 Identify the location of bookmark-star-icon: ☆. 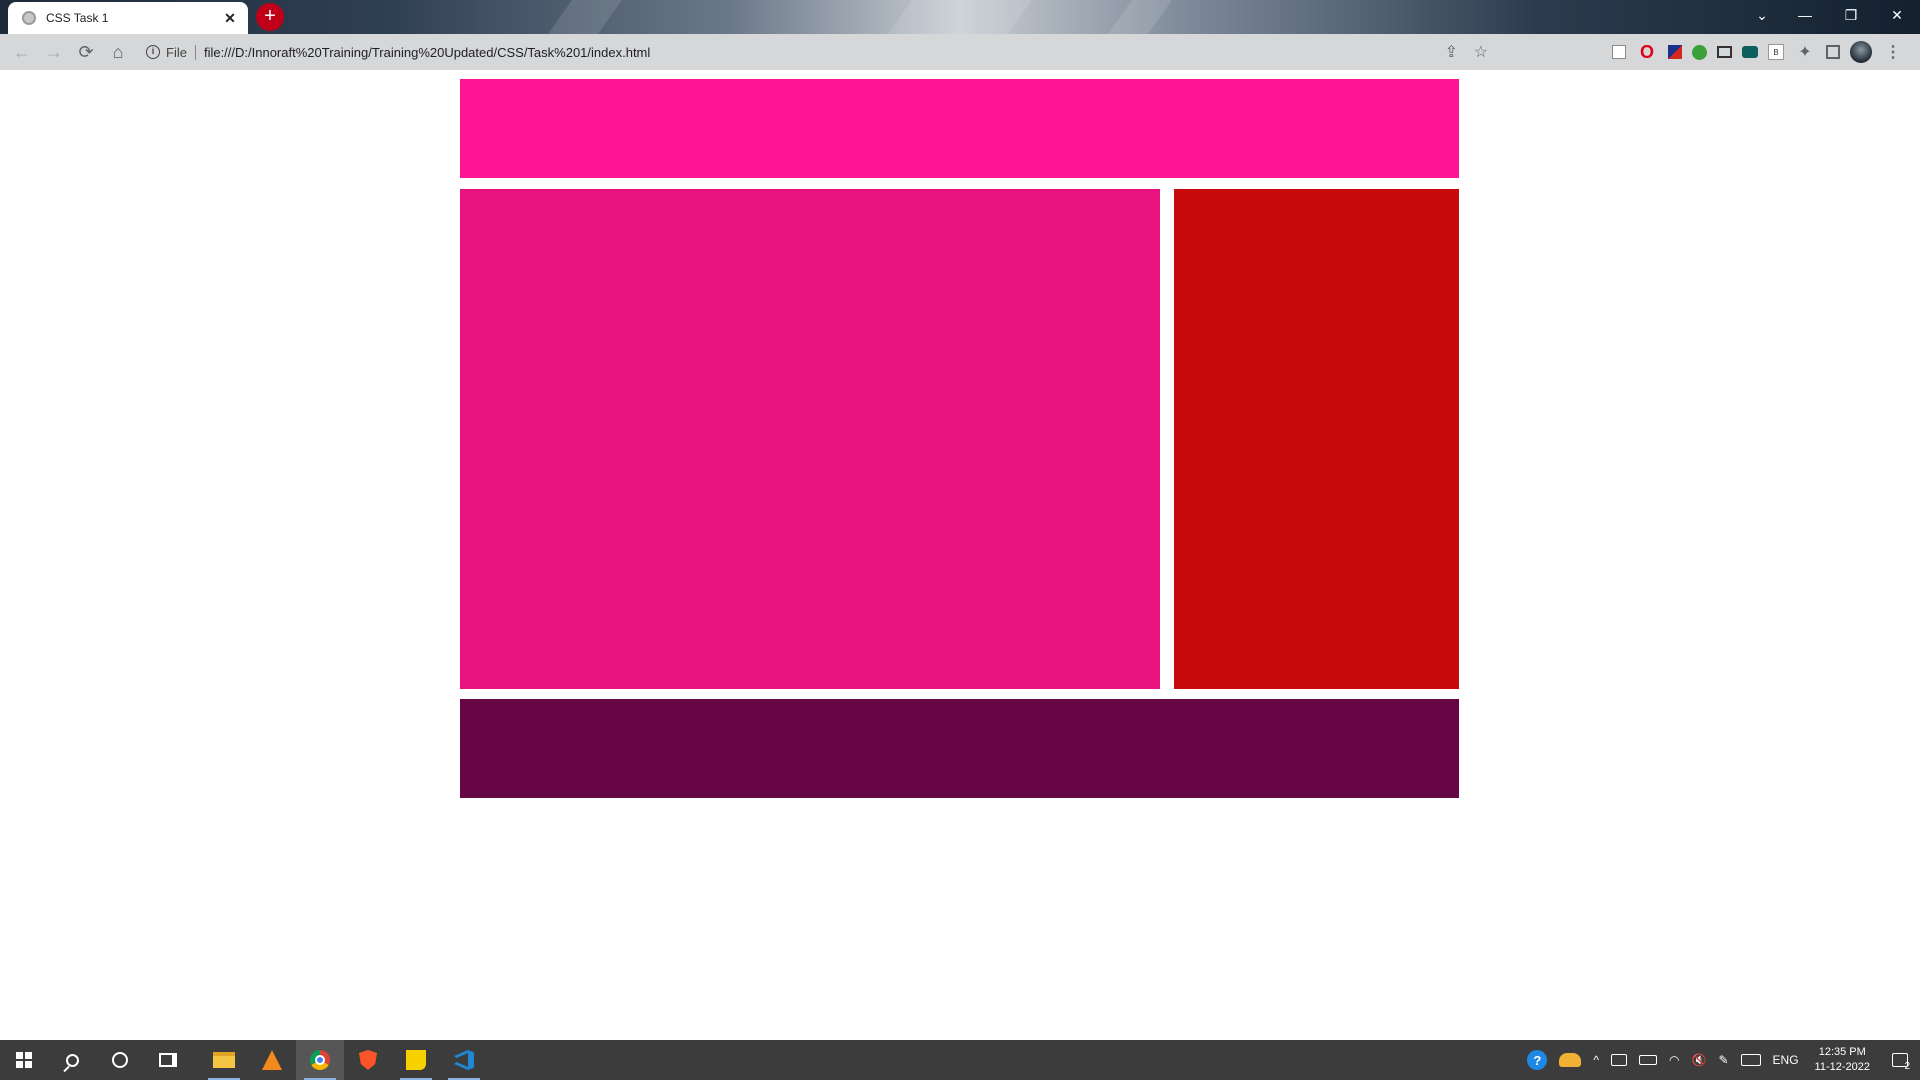
(1481, 52).